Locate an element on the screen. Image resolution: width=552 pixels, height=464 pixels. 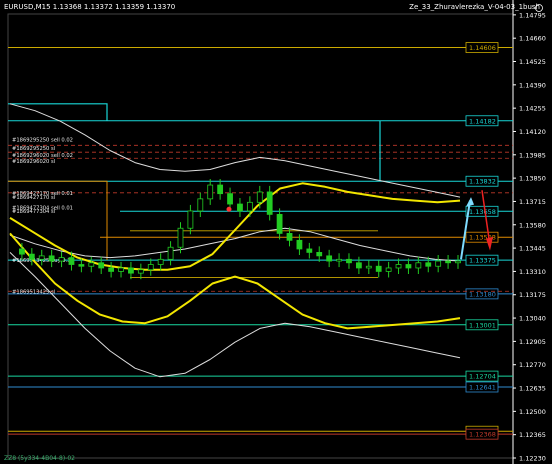
white-mid-band is located at coordinates (235, 244).